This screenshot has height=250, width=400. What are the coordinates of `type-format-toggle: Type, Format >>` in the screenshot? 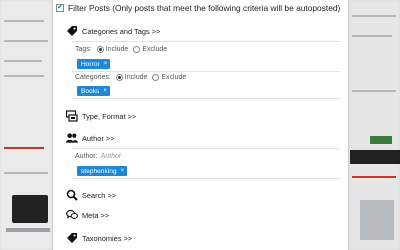 It's located at (101, 116).